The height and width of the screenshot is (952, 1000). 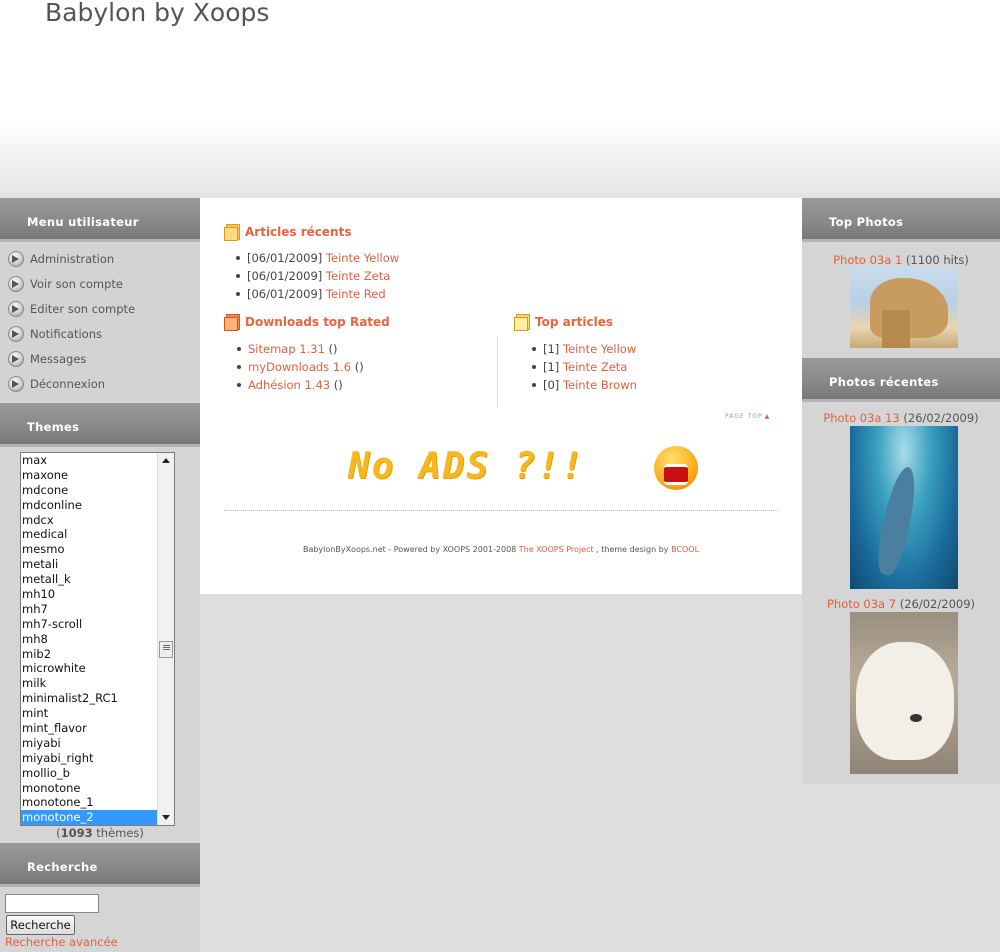 I want to click on list-item: [1] Teinte Yellow, so click(x=583, y=349).